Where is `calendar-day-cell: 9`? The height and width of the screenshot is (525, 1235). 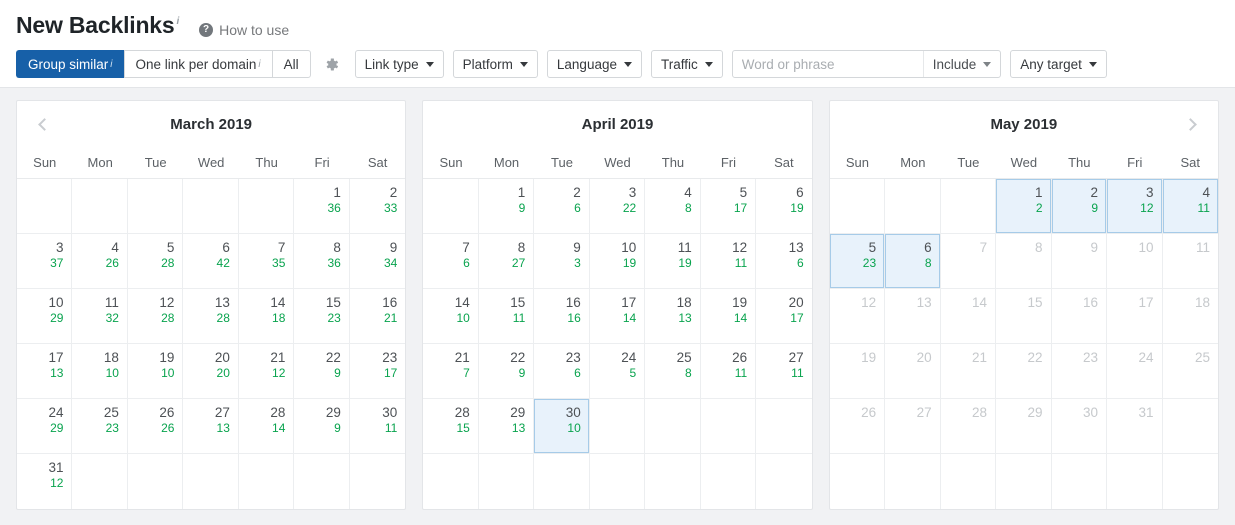 calendar-day-cell: 9 is located at coordinates (1079, 261).